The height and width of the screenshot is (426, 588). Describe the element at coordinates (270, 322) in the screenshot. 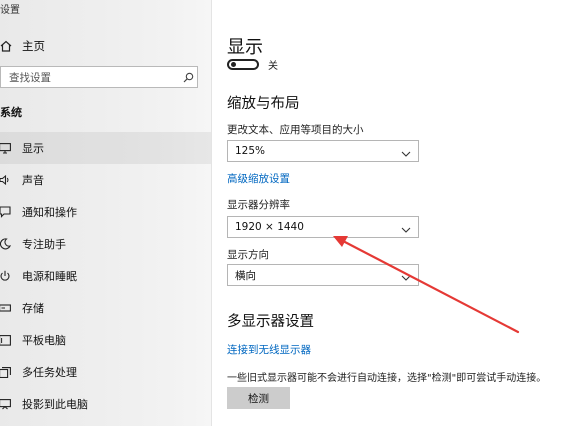

I see `multi-display-heading: 多显示器设置` at that location.